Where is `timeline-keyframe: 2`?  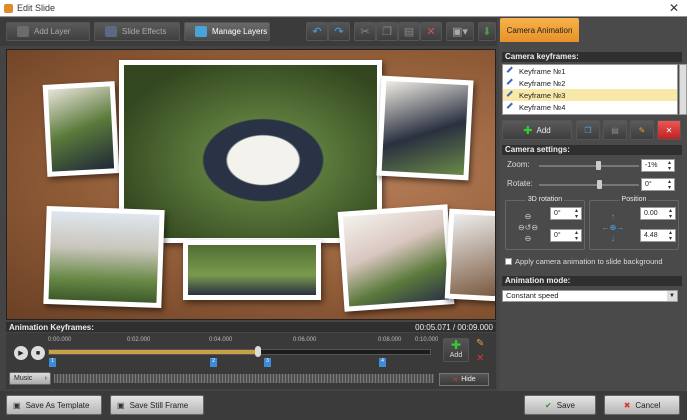 timeline-keyframe: 2 is located at coordinates (213, 362).